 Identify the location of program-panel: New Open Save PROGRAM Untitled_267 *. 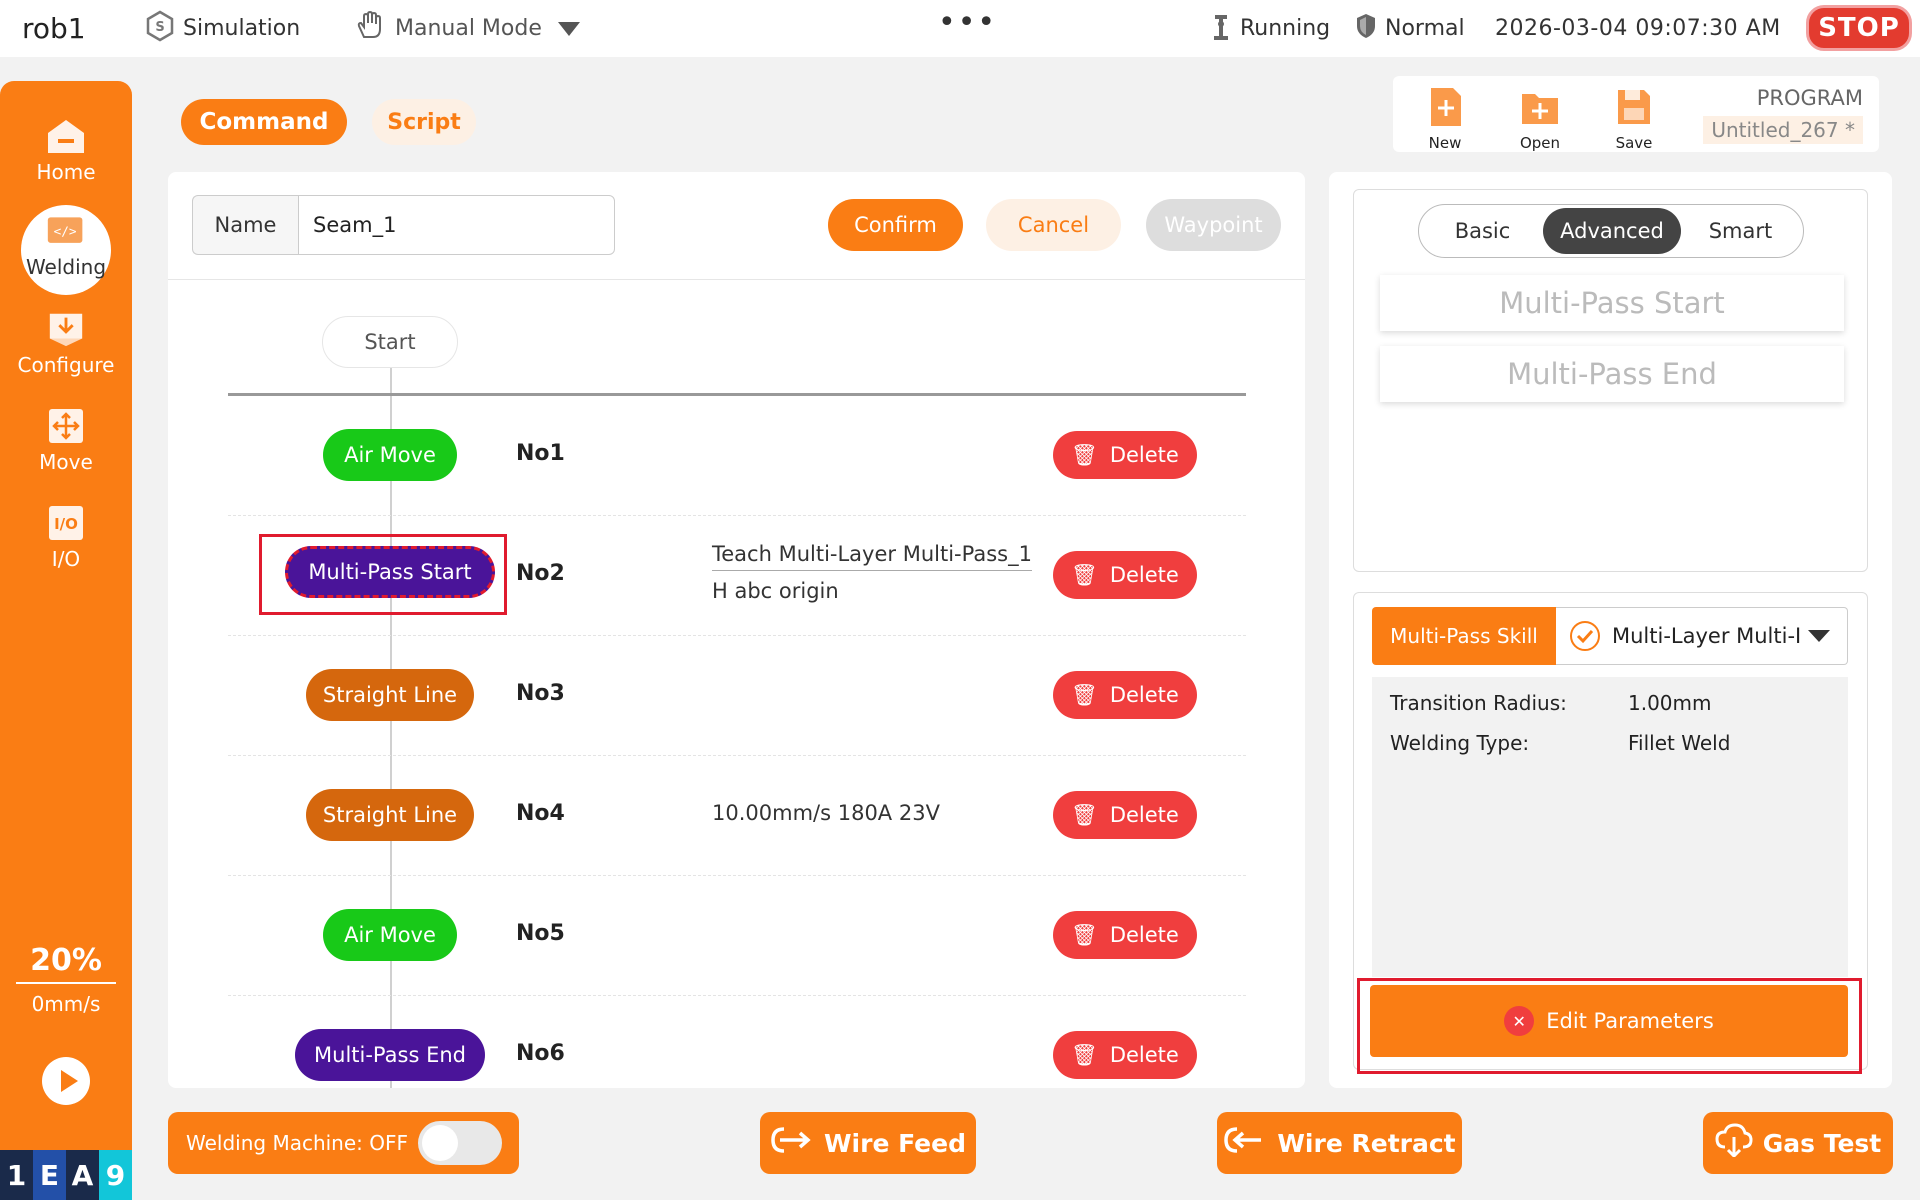
(1636, 114).